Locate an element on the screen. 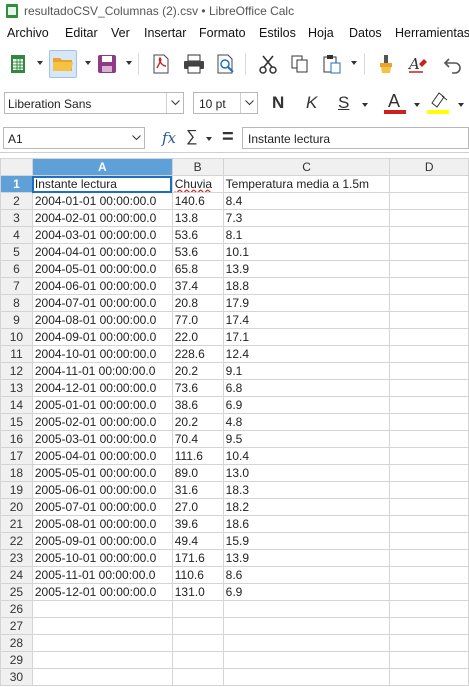  cell-a13: 2004-12-01 00:00:00.0 is located at coordinates (102, 388).